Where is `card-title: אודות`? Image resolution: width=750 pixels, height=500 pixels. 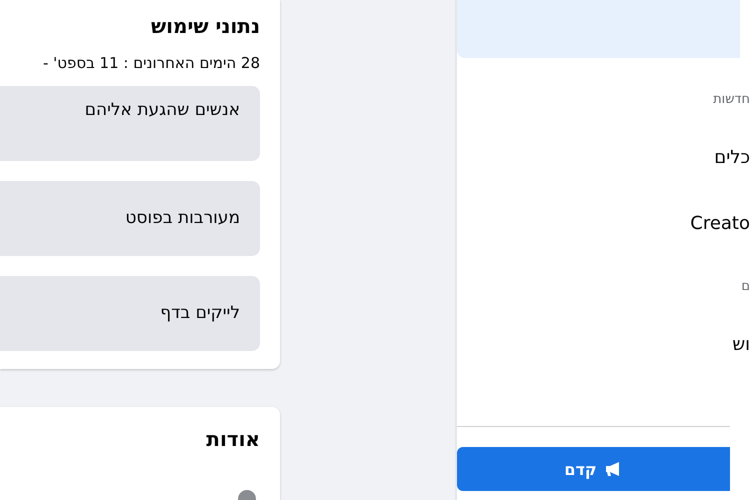
card-title: אודות is located at coordinates (232, 439).